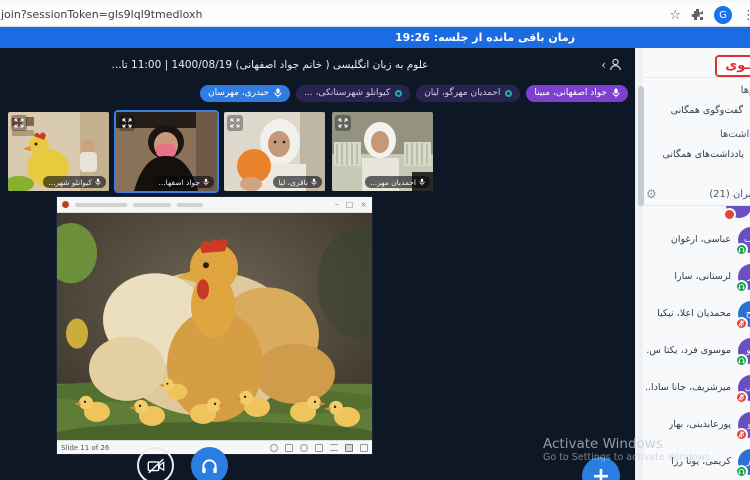 This screenshot has height=480, width=750. Describe the element at coordinates (742, 463) in the screenshot. I see `avatar: کر` at that location.